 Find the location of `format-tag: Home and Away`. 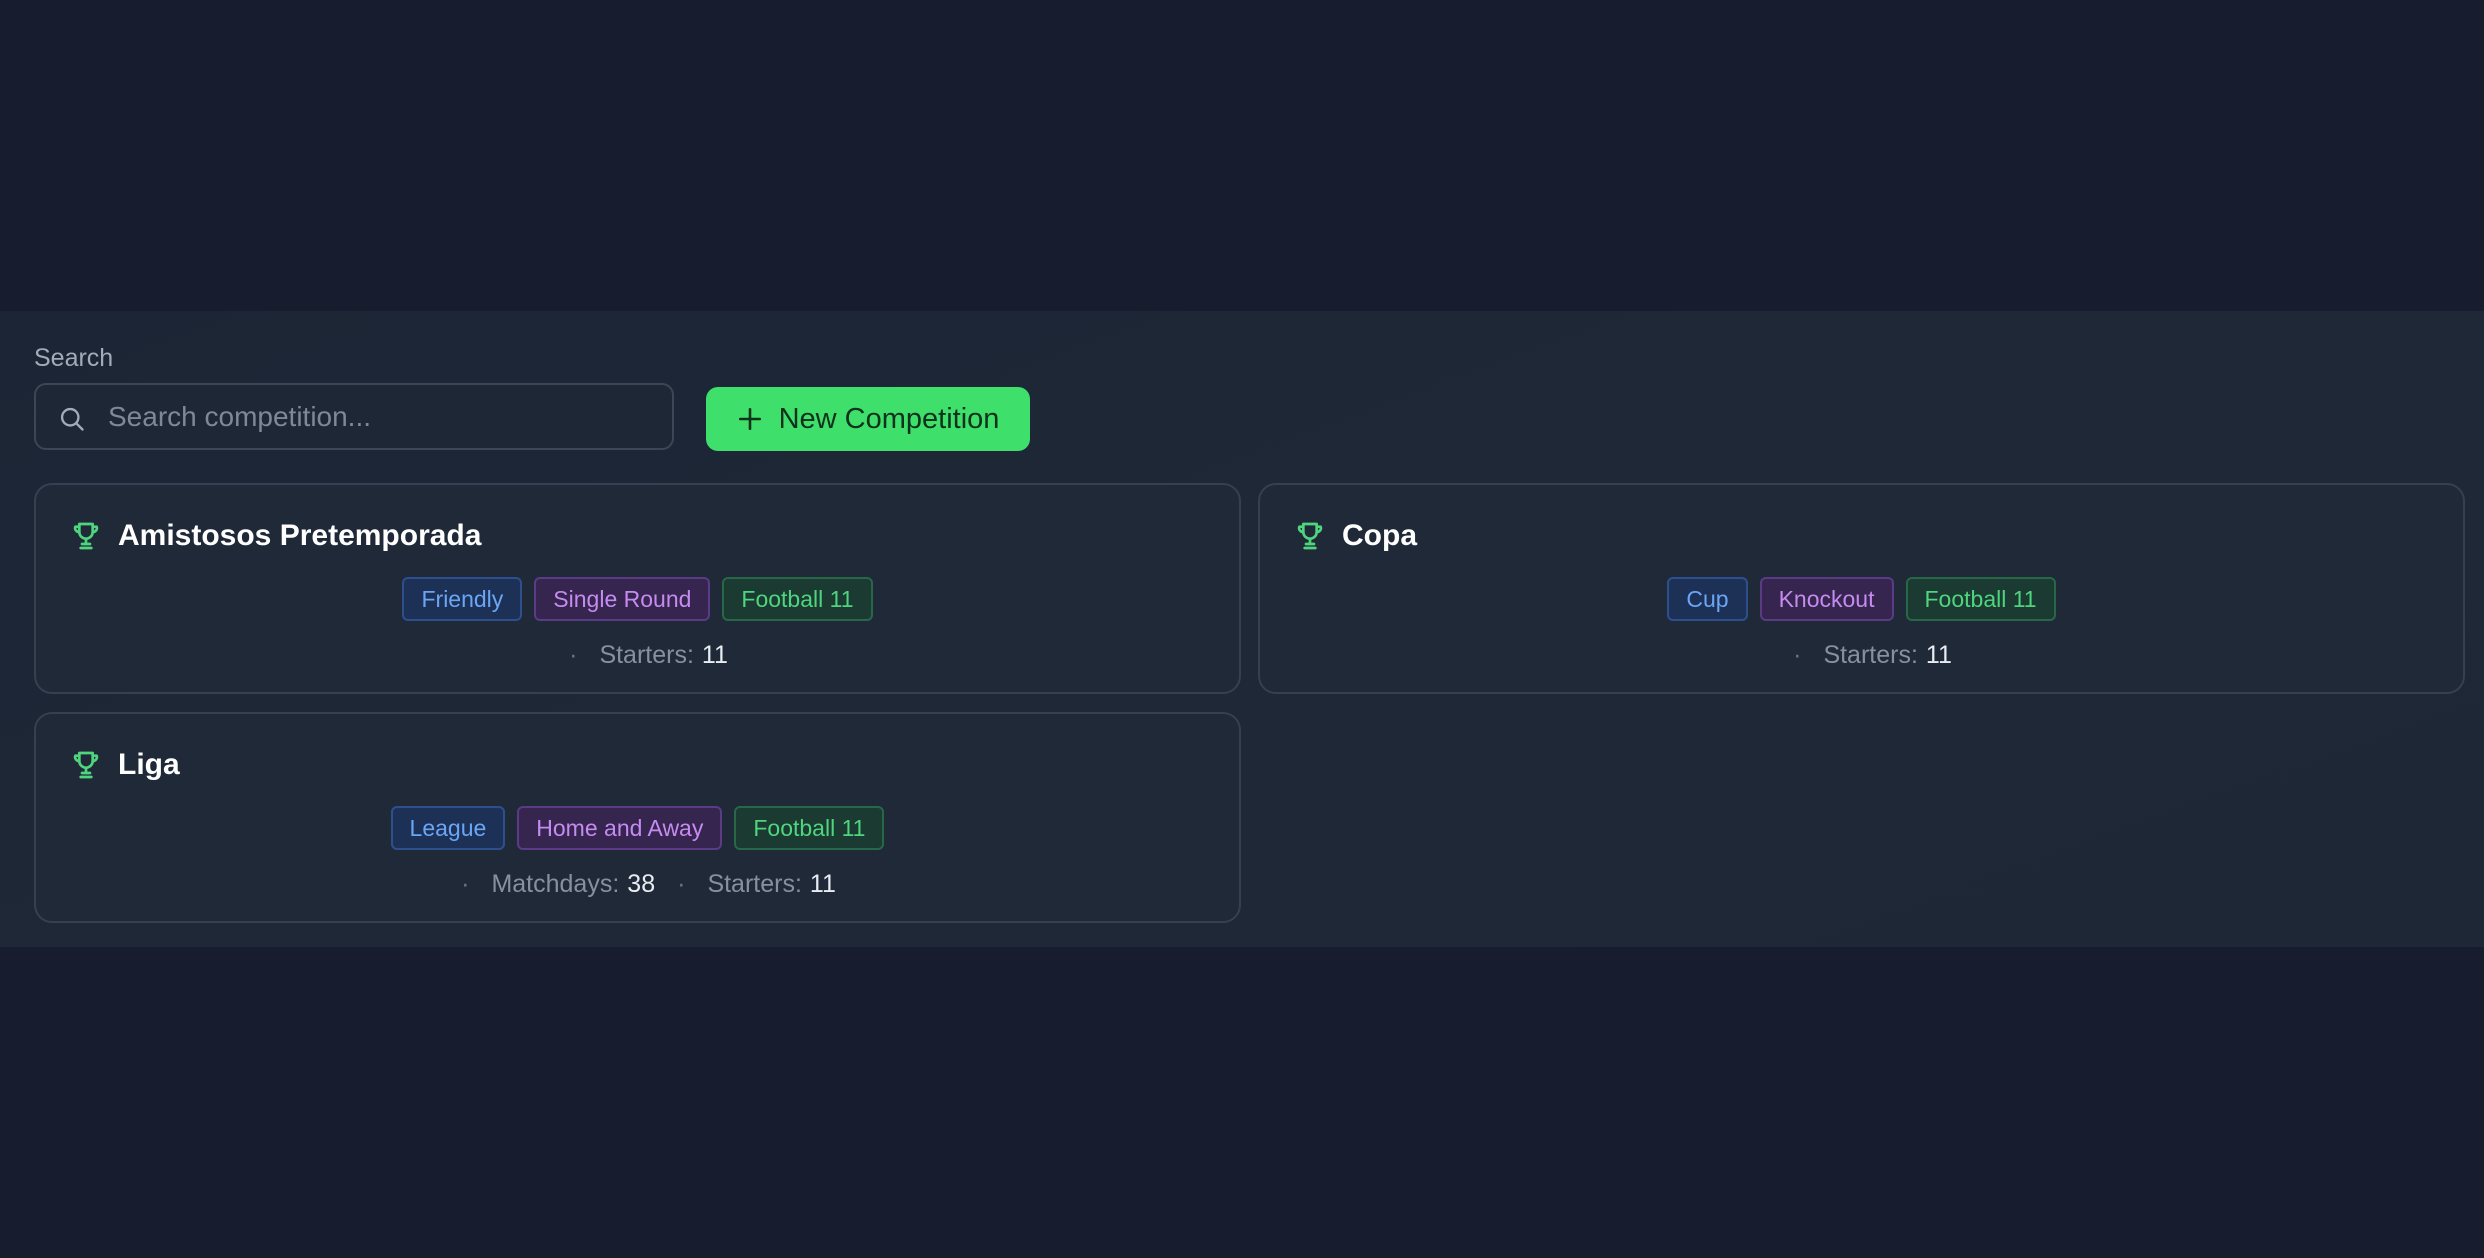

format-tag: Home and Away is located at coordinates (620, 828).